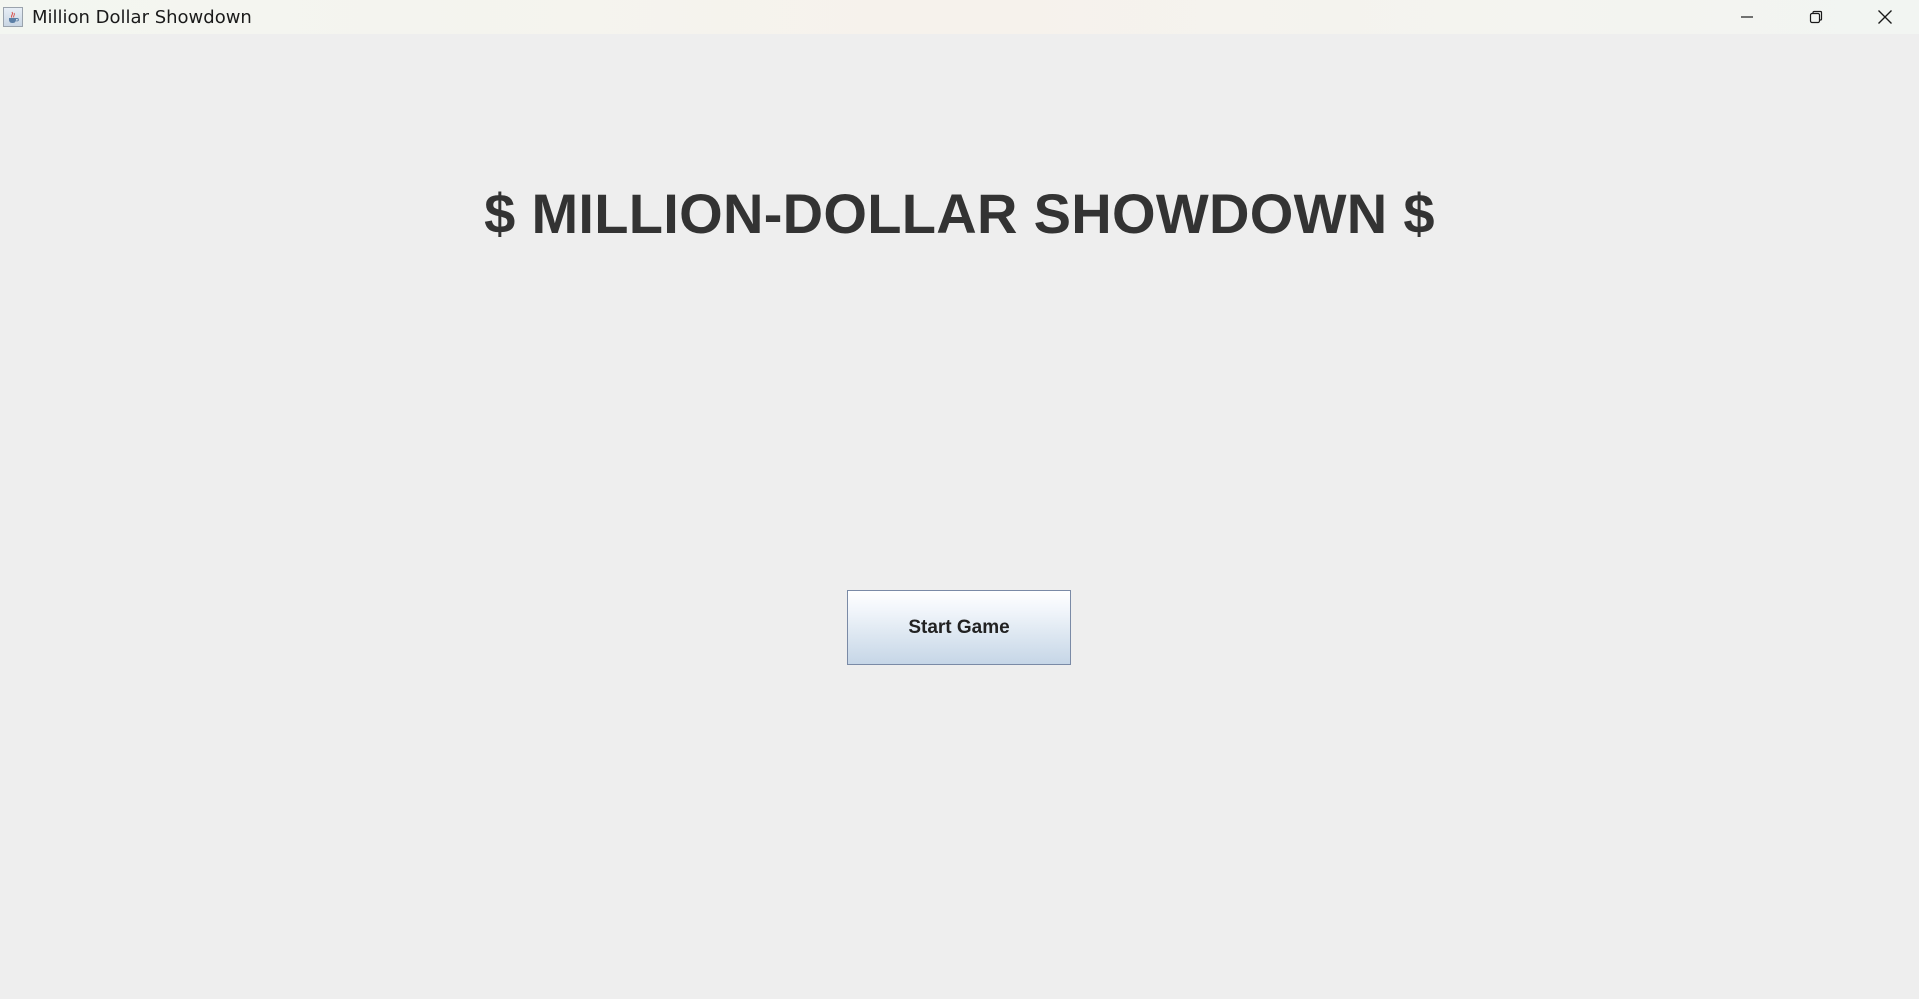  What do you see at coordinates (142, 17) in the screenshot?
I see `window-title: Million Dollar Showdown` at bounding box center [142, 17].